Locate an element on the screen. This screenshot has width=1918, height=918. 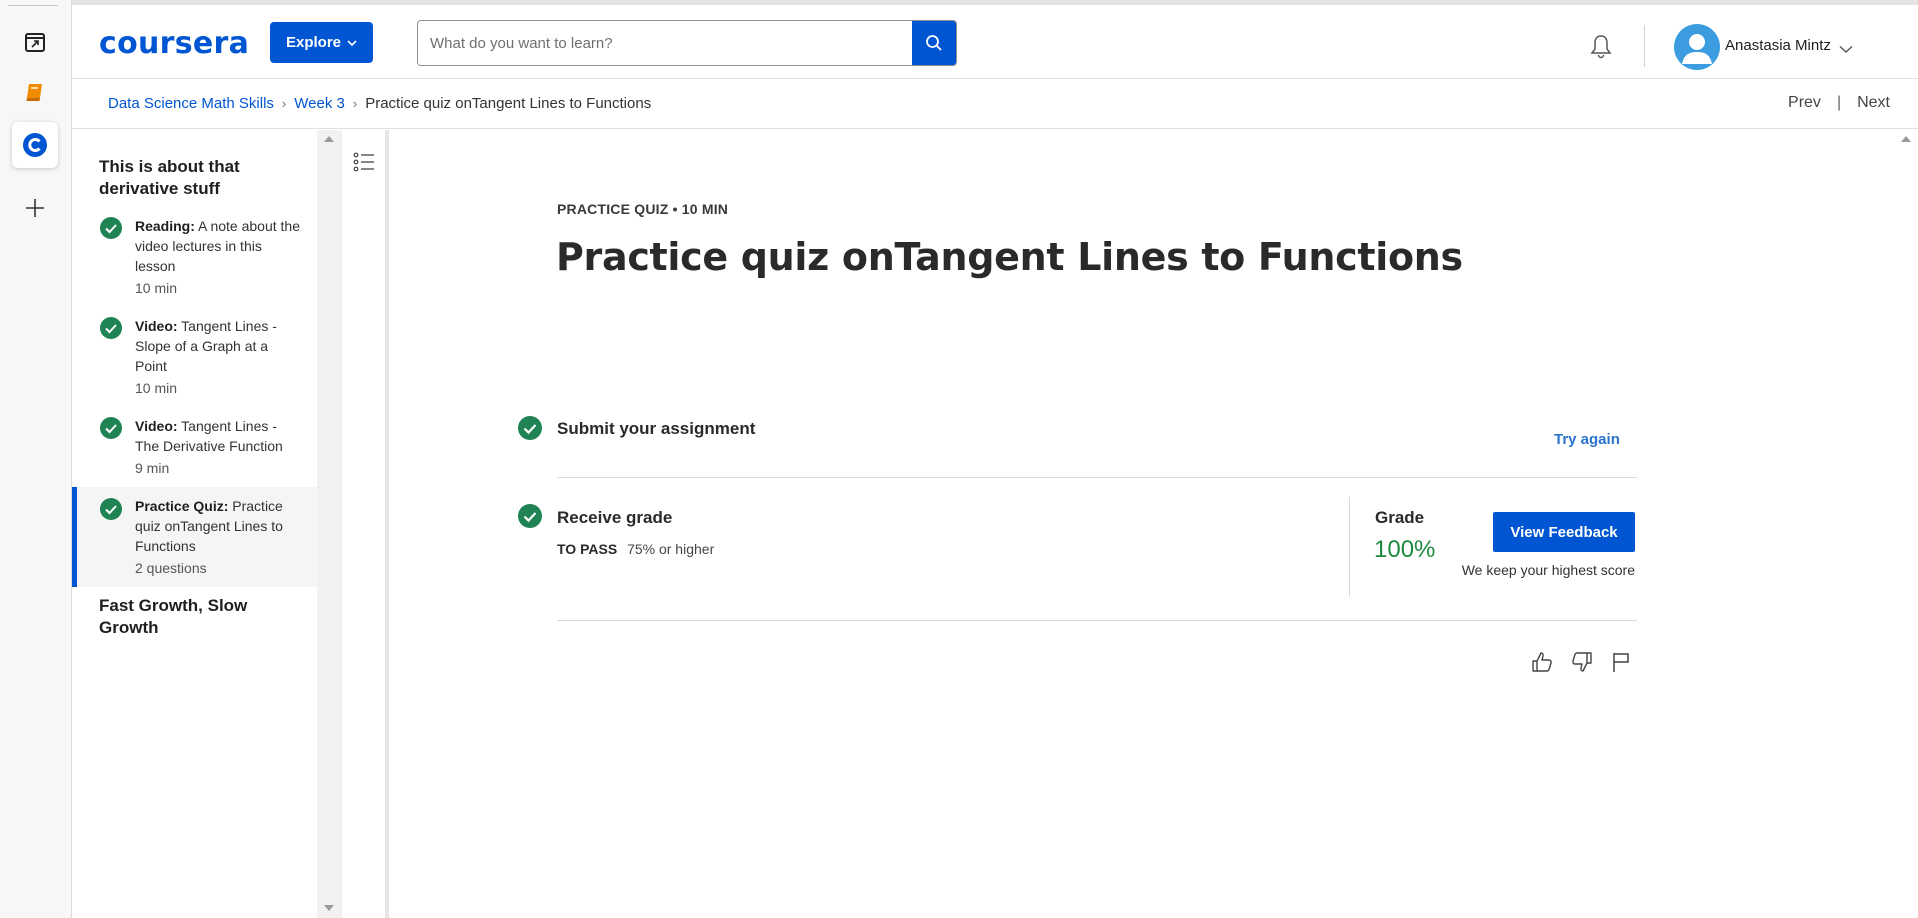
coursera-logo: coursera is located at coordinates (174, 43).